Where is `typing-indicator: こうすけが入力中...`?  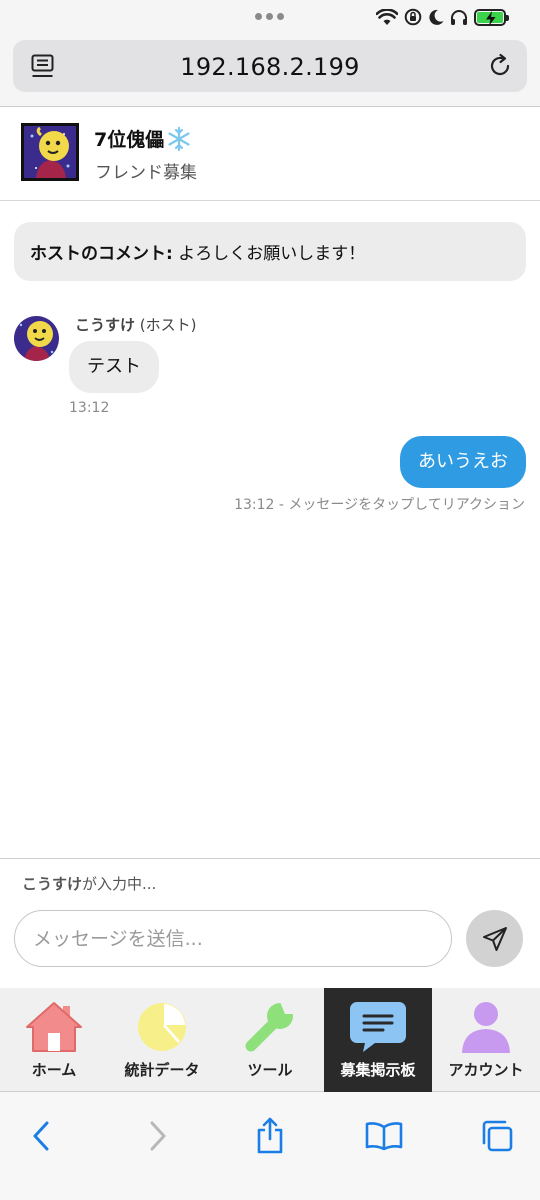 typing-indicator: こうすけが入力中... is located at coordinates (89, 883).